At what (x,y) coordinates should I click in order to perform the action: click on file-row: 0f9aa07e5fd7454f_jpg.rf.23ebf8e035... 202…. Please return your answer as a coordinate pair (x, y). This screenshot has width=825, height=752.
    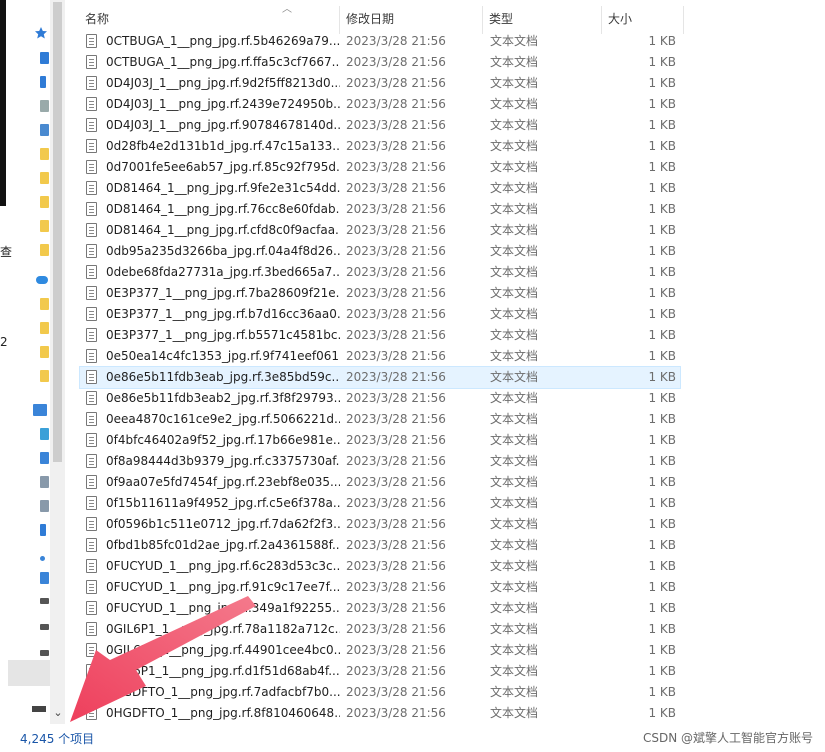
    Looking at the image, I should click on (380, 482).